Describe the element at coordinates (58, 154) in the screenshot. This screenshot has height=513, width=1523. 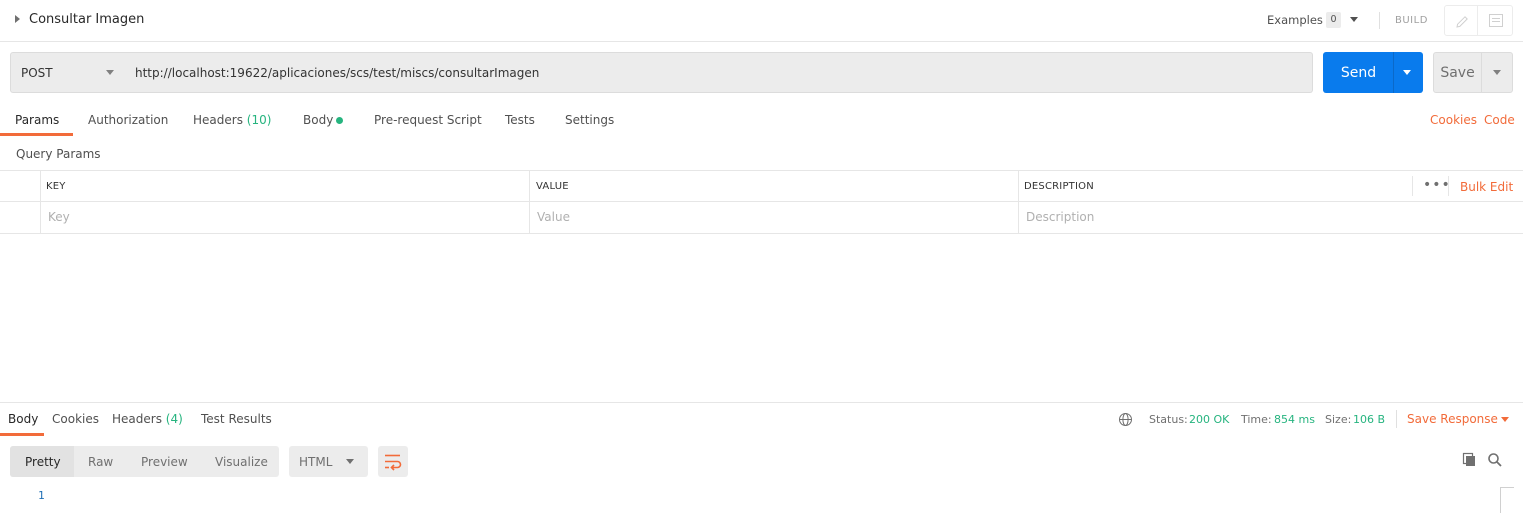
I see `query-params-heading: Query Params` at that location.